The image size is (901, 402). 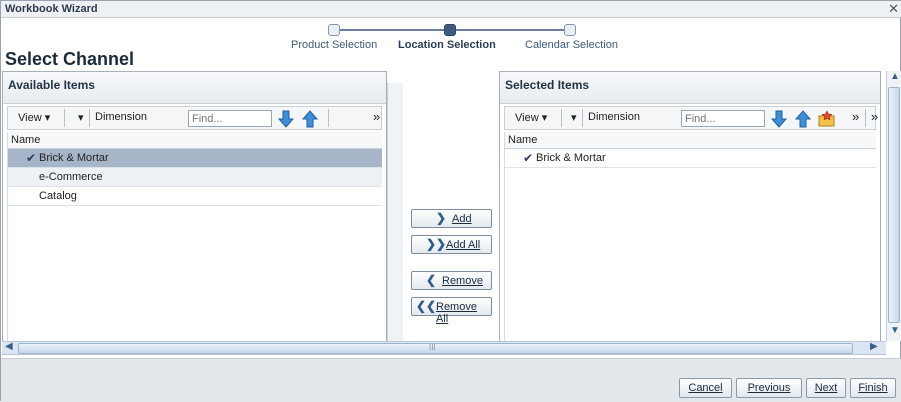 I want to click on vertical-scrollbar: ▲ ▼, so click(x=893, y=206).